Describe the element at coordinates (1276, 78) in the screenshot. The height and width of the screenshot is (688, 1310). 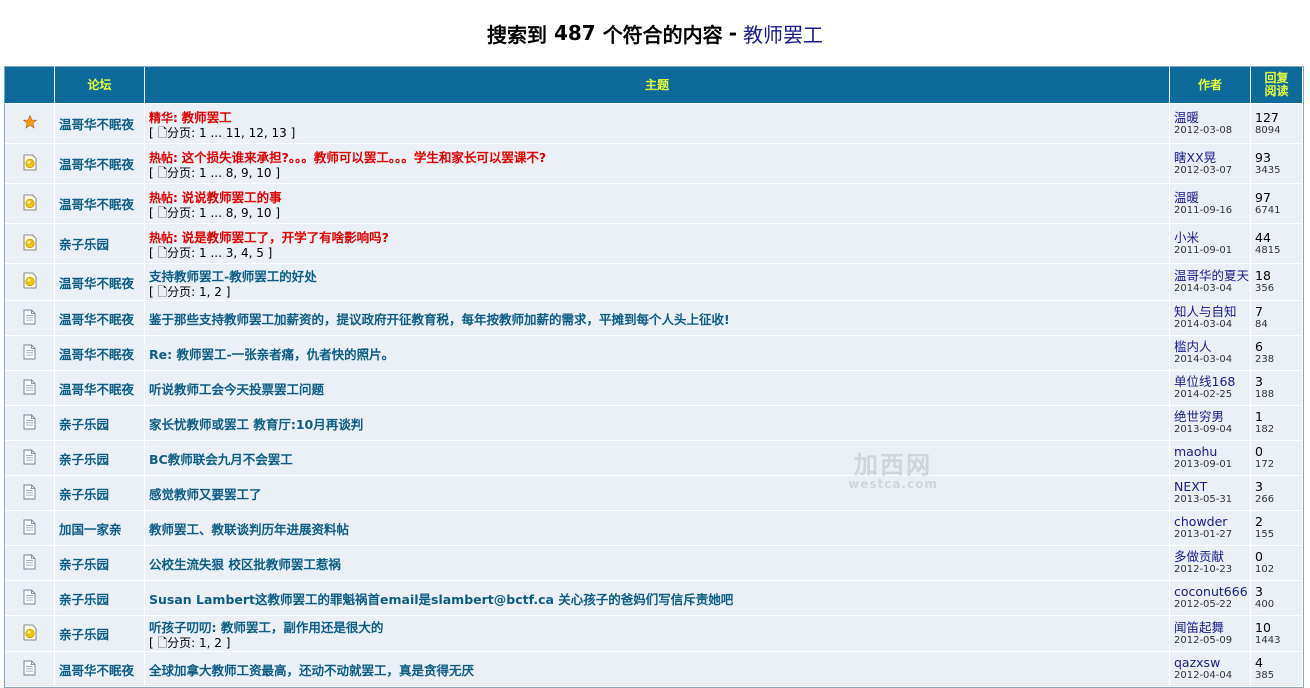
I see `col-replies-header: 回复` at that location.